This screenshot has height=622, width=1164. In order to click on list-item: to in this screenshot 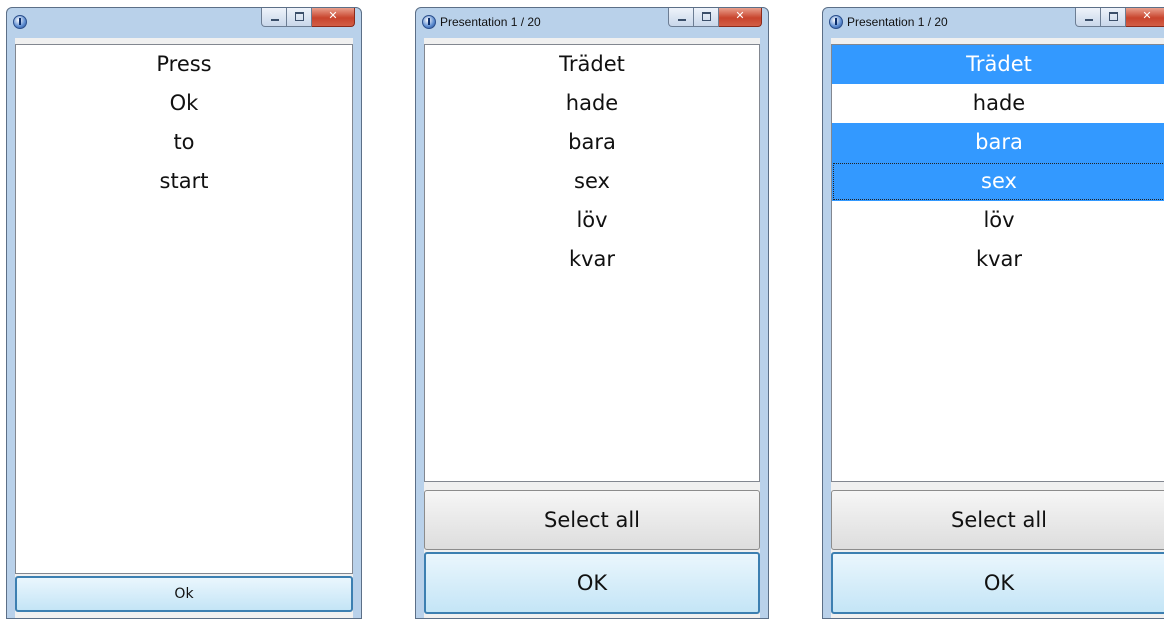, I will do `click(184, 142)`.